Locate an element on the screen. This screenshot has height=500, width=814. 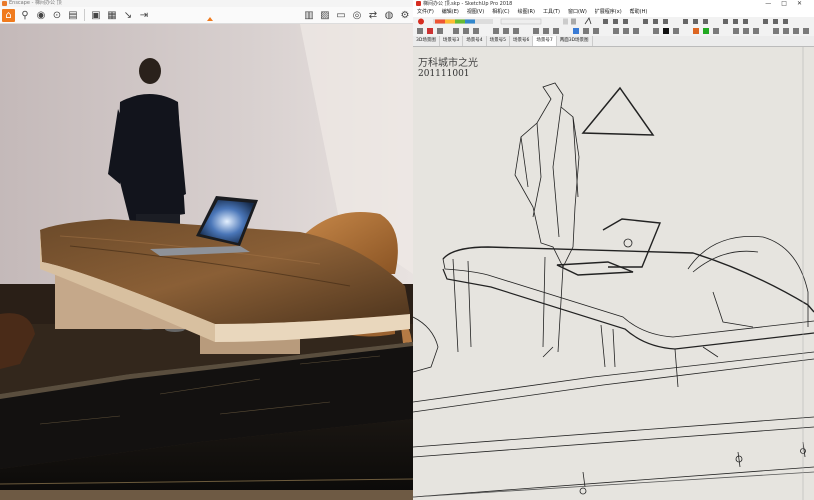
collapse-arrow-icon is located at coordinates (210, 19).